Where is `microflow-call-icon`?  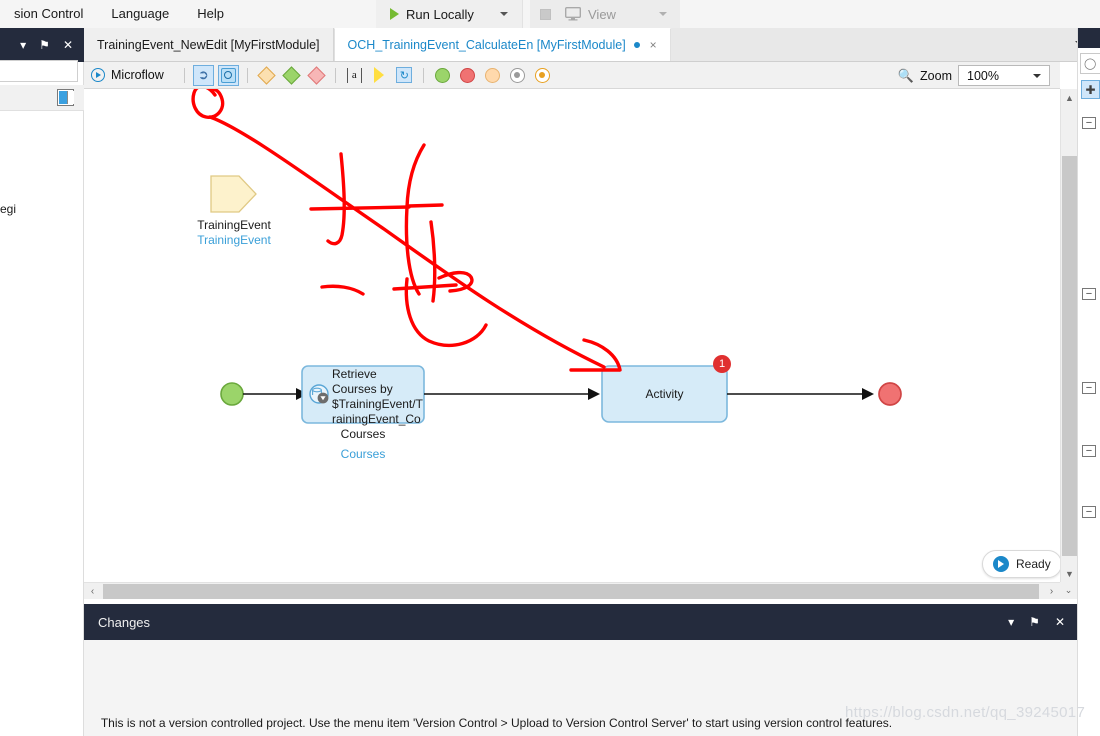 microflow-call-icon is located at coordinates (228, 75).